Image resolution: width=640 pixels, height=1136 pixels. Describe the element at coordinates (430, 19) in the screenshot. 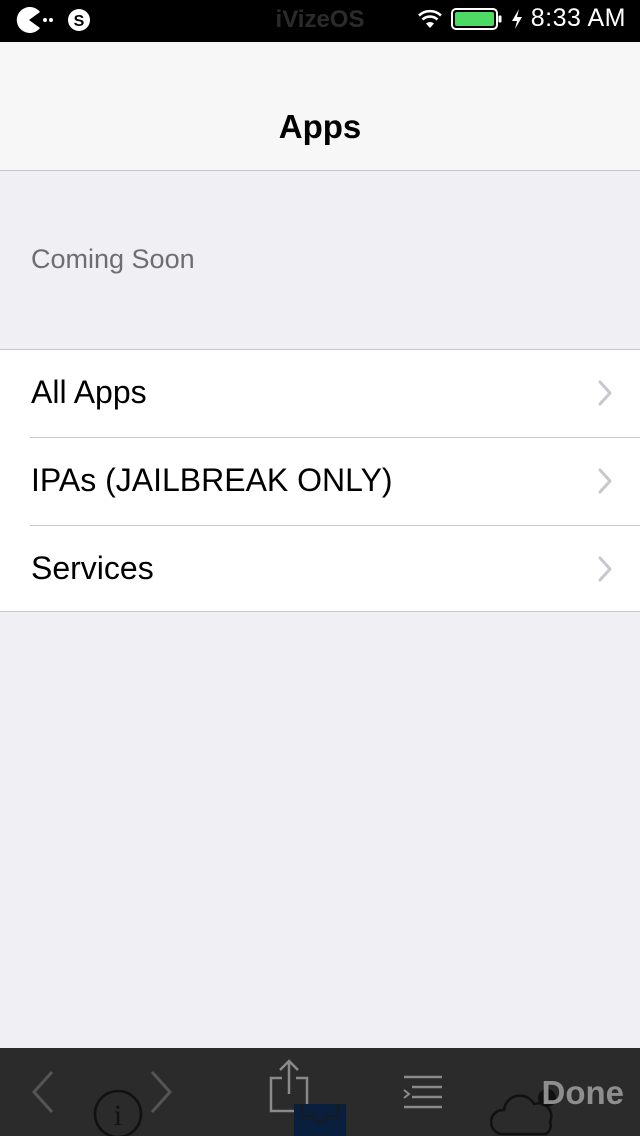

I see `wifi-icon` at that location.